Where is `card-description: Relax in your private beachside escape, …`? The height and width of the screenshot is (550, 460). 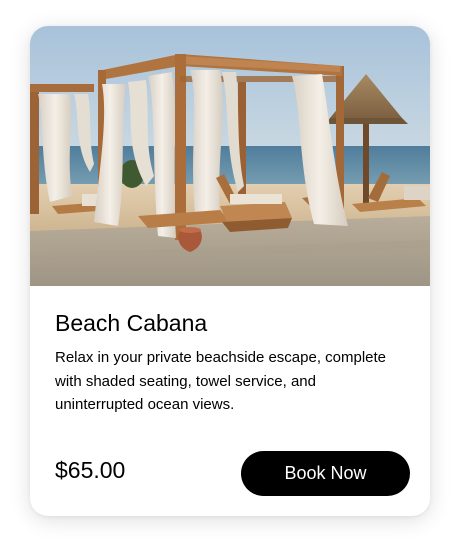
card-description: Relax in your private beachside escape, … is located at coordinates (221, 381).